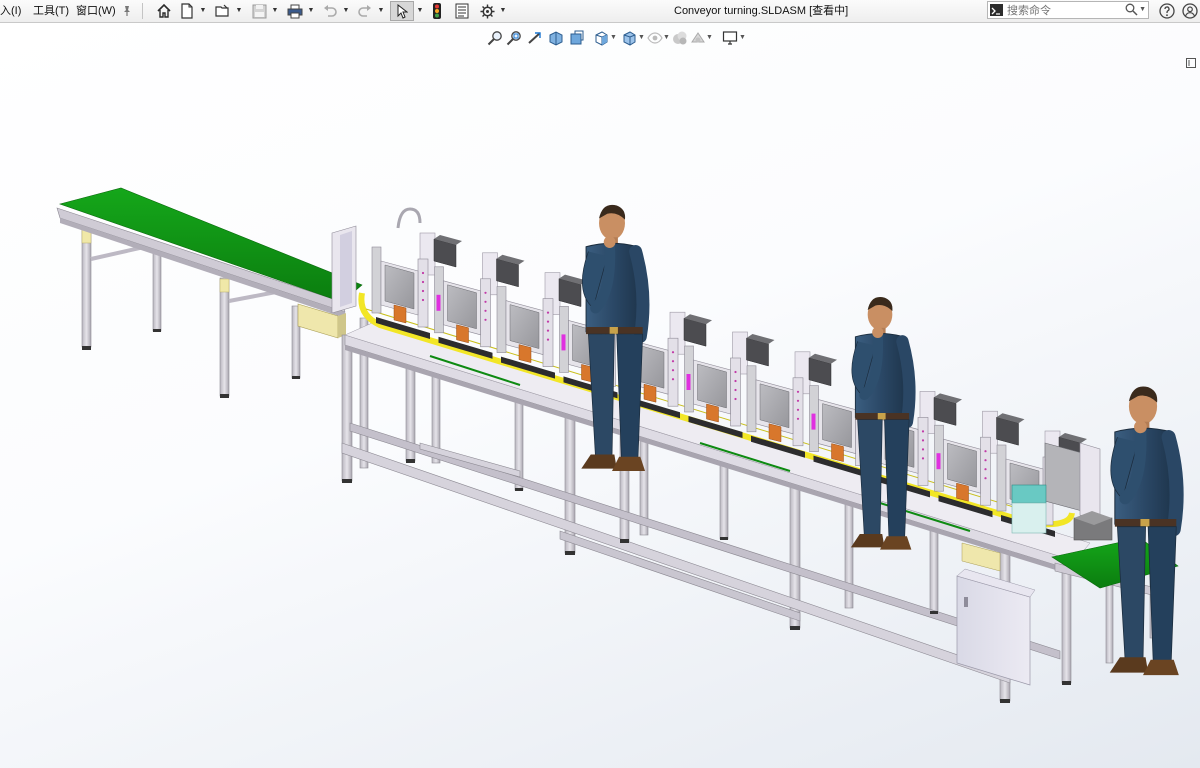 This screenshot has width=1200, height=768. I want to click on operator-figure, so click(1146, 531).